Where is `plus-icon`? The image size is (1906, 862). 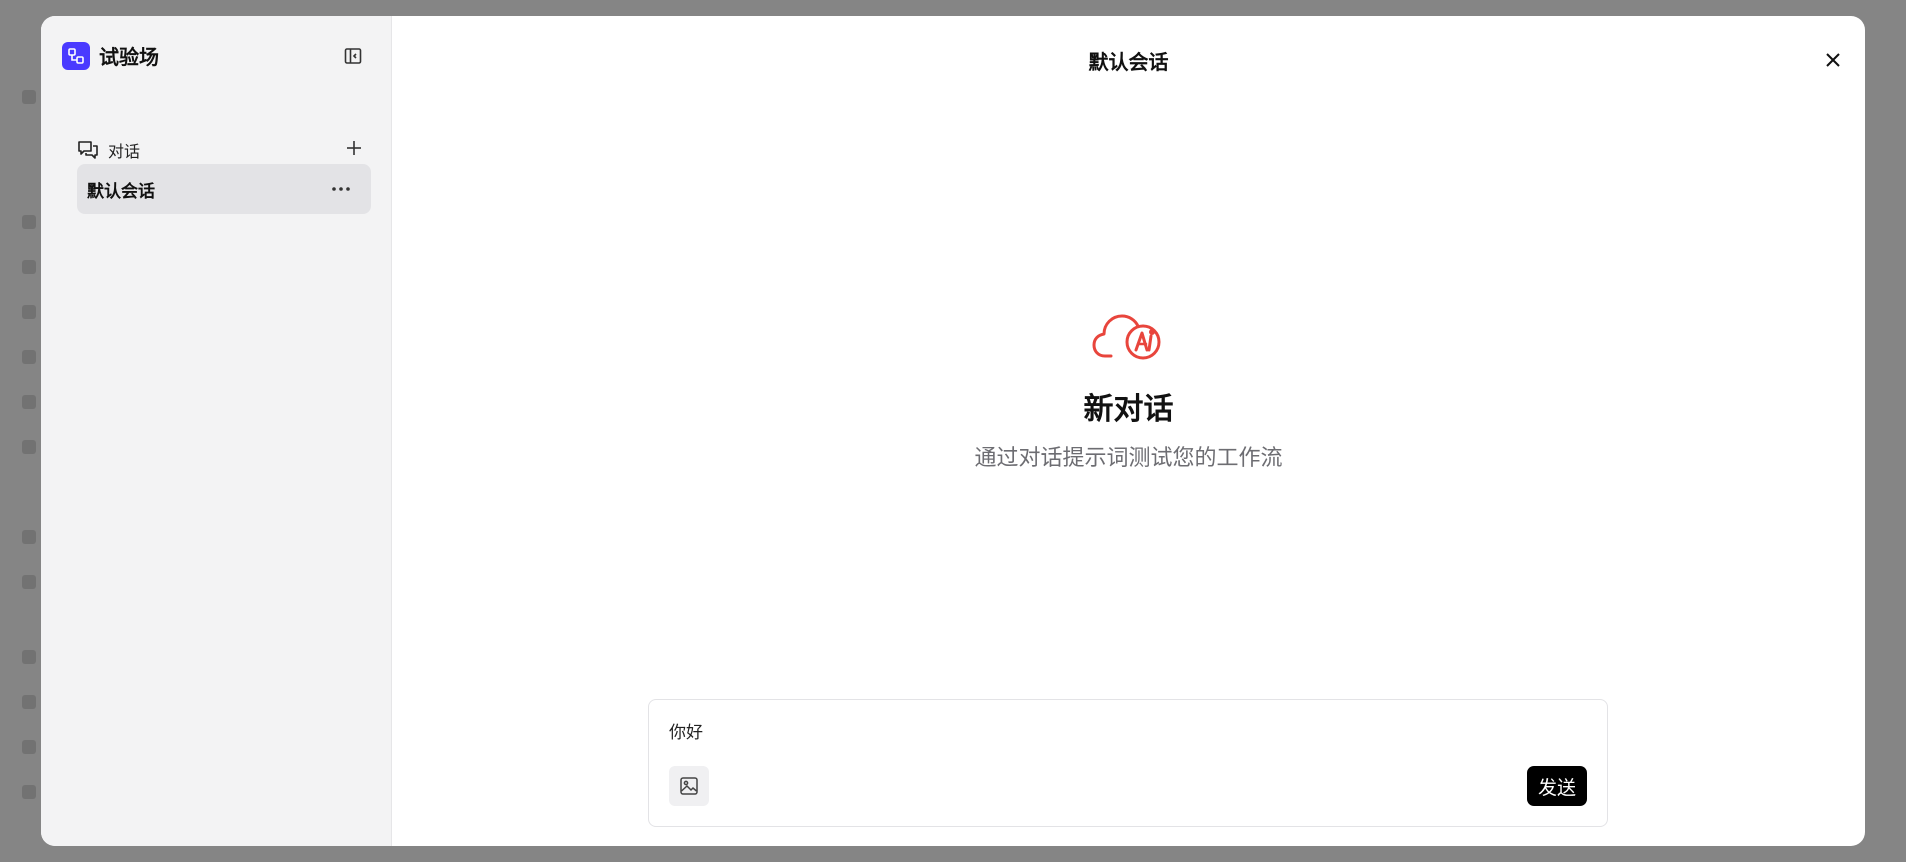
plus-icon is located at coordinates (354, 148).